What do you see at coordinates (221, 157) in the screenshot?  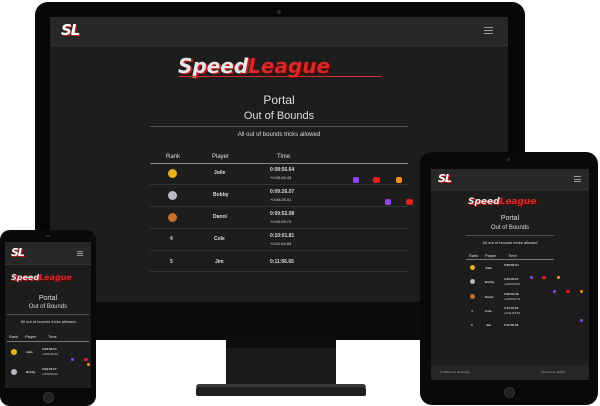 I see `header-player: Player` at bounding box center [221, 157].